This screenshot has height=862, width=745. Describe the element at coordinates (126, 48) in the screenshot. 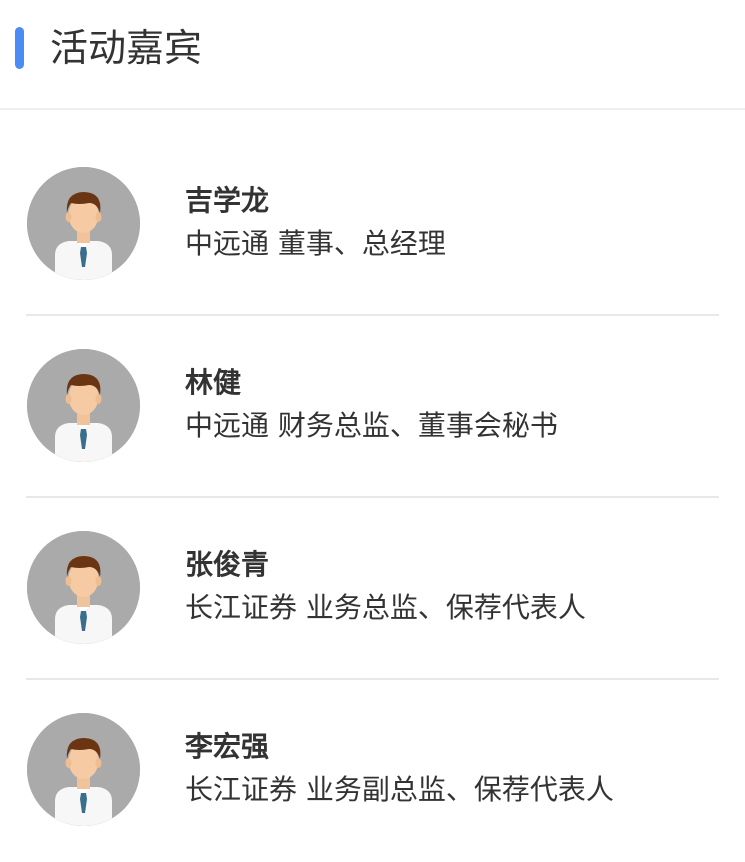

I see `page-title: 活动嘉宾` at that location.